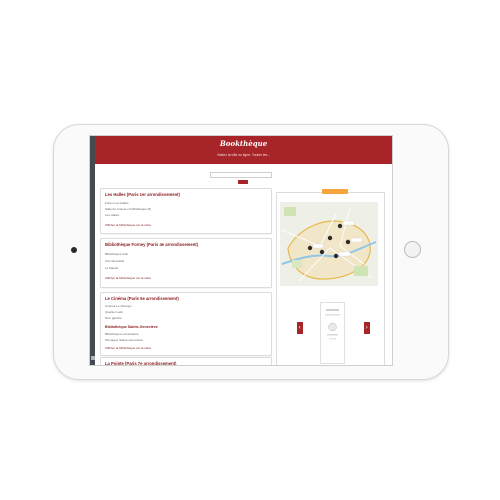 The height and width of the screenshot is (500, 500). What do you see at coordinates (92, 250) in the screenshot?
I see `left-rail` at bounding box center [92, 250].